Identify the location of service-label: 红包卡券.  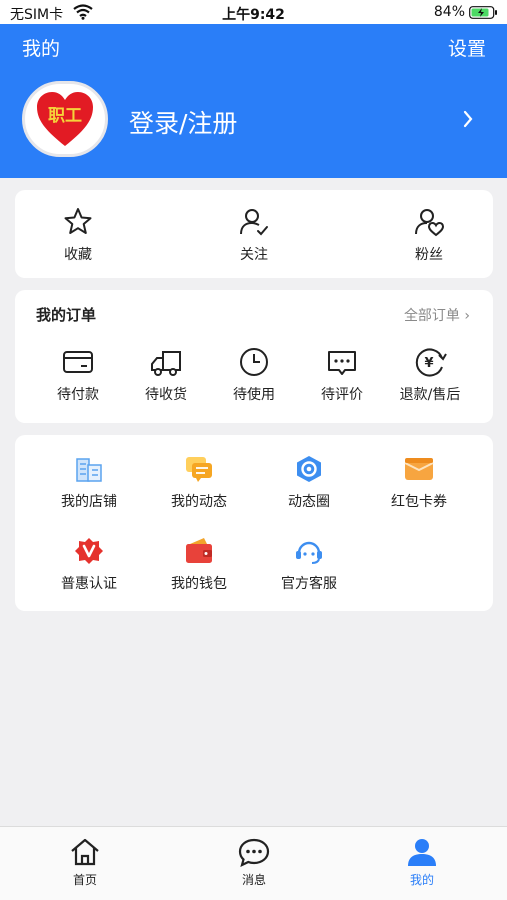
(419, 502).